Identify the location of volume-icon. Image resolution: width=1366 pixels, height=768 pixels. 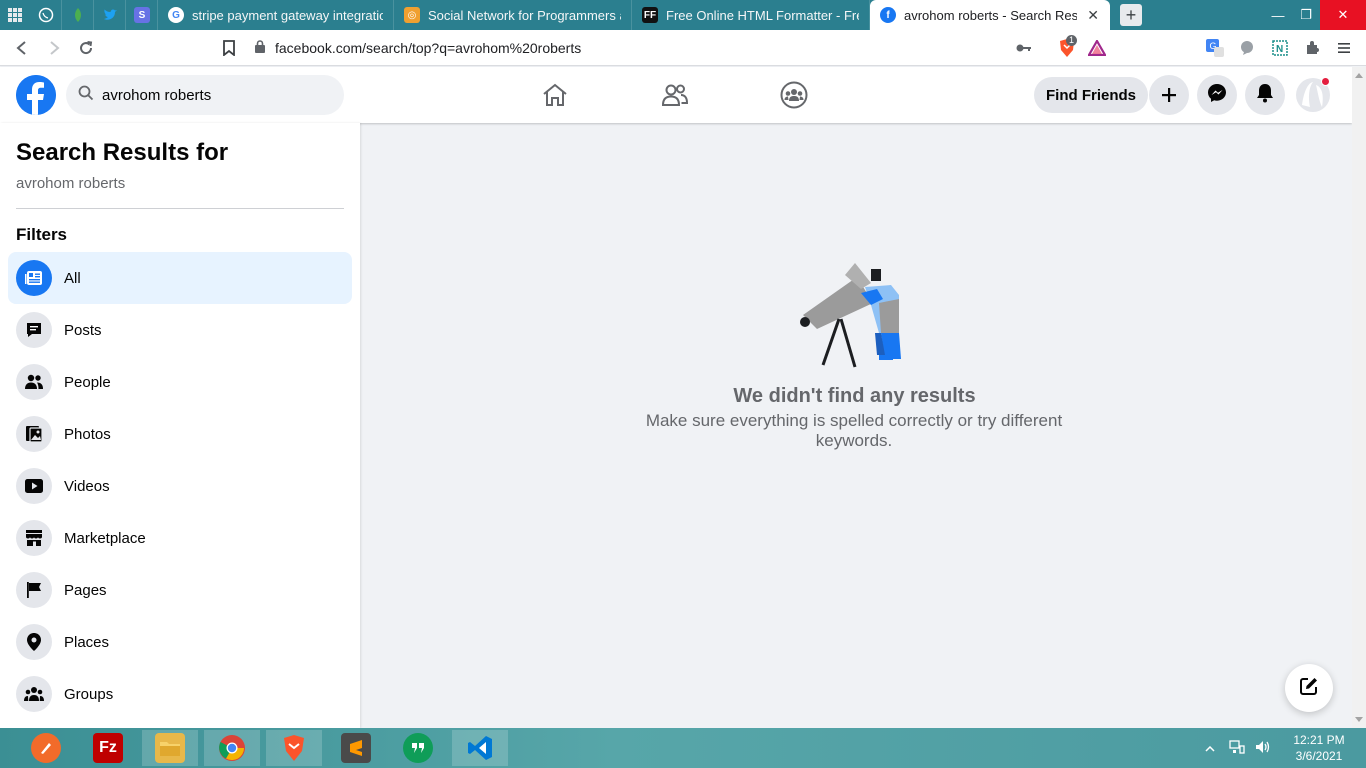
(1263, 748).